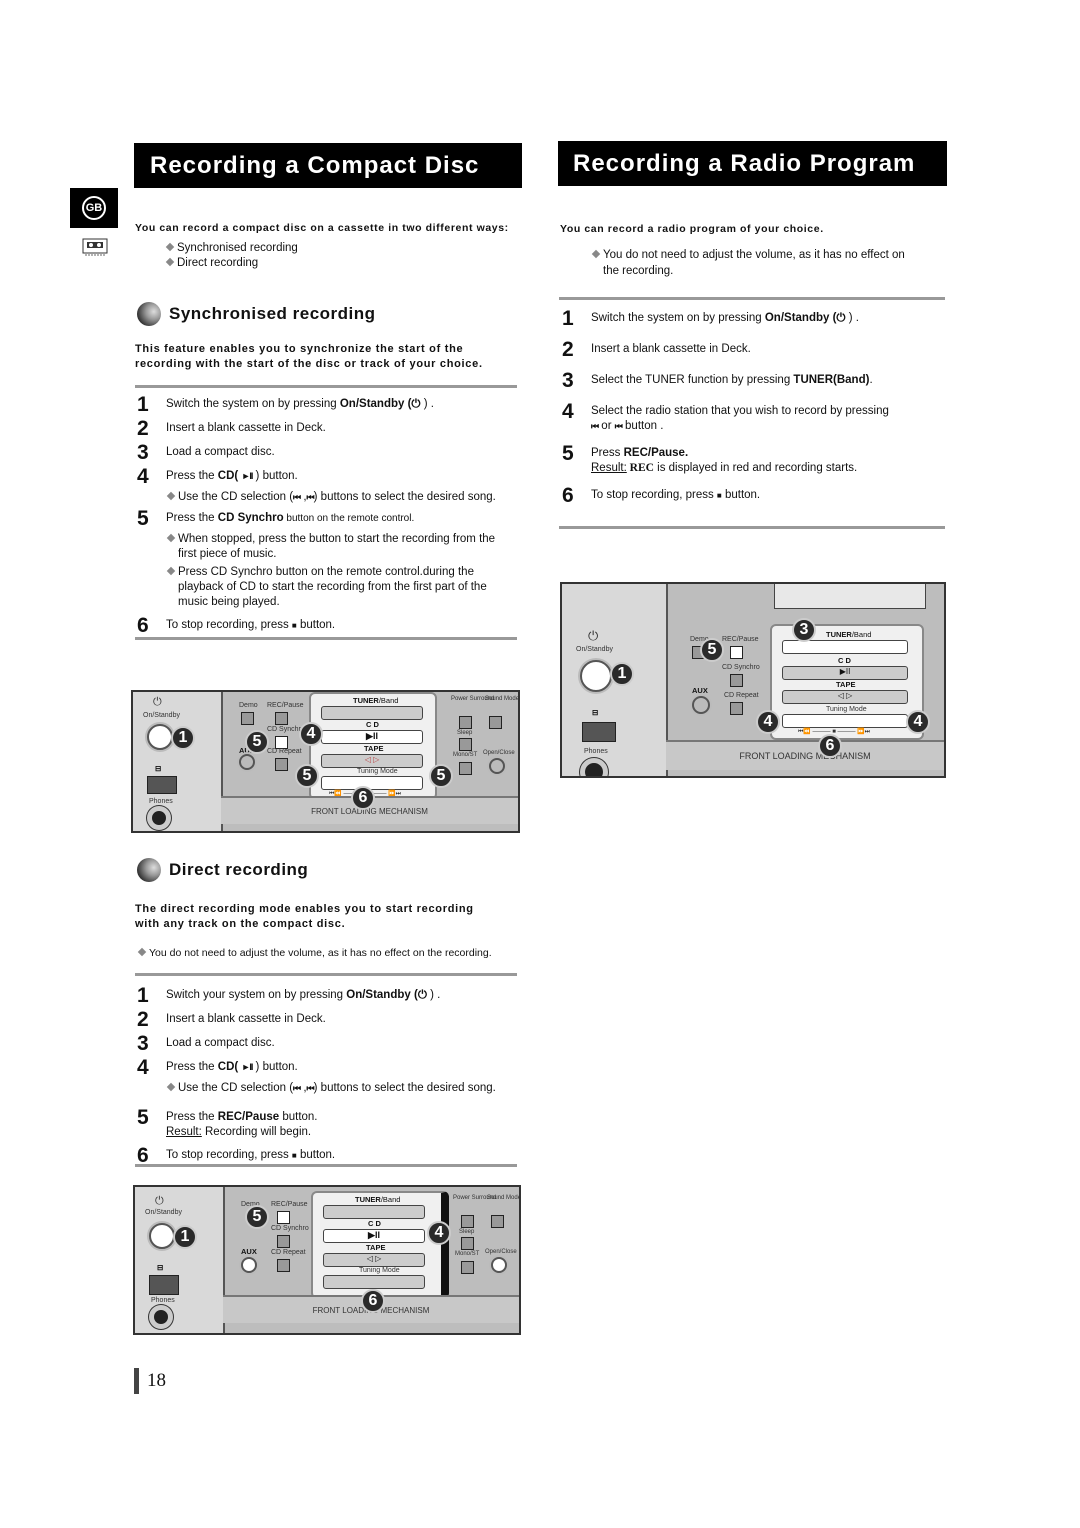  What do you see at coordinates (568, 380) in the screenshot?
I see `step-number: 3` at bounding box center [568, 380].